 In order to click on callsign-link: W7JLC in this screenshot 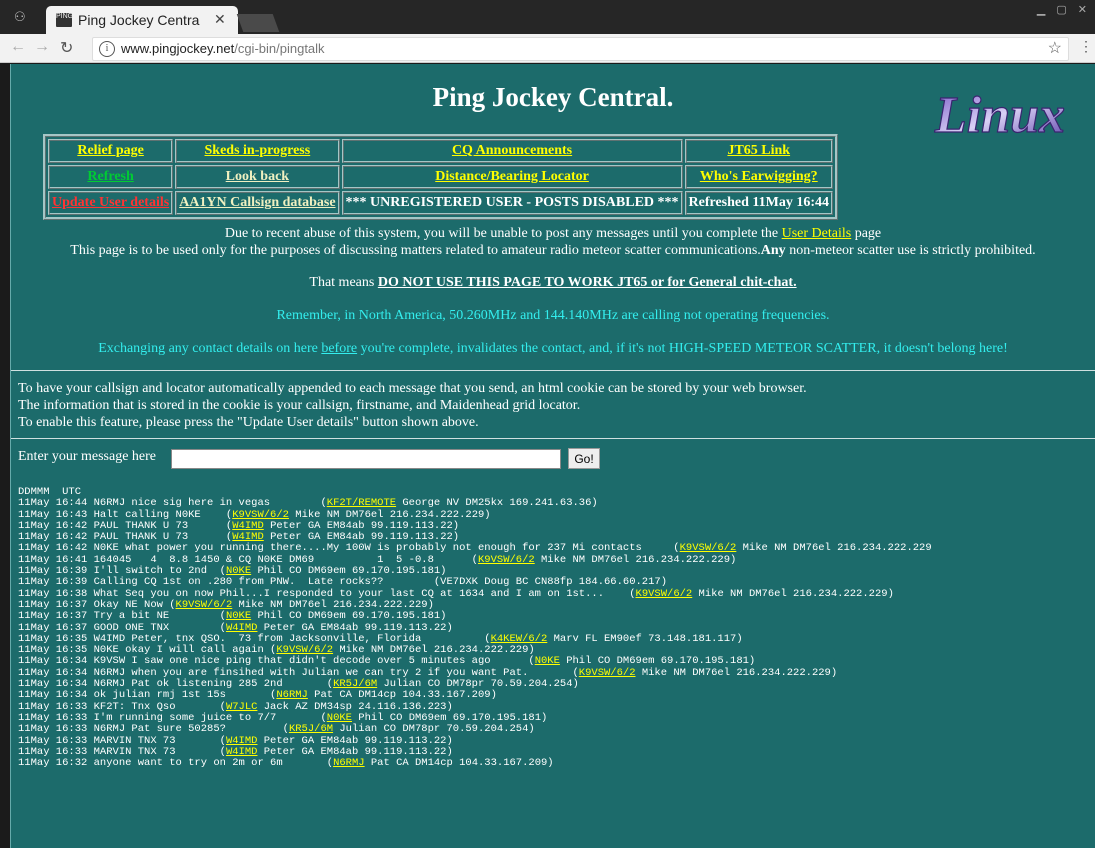, I will do `click(242, 707)`.